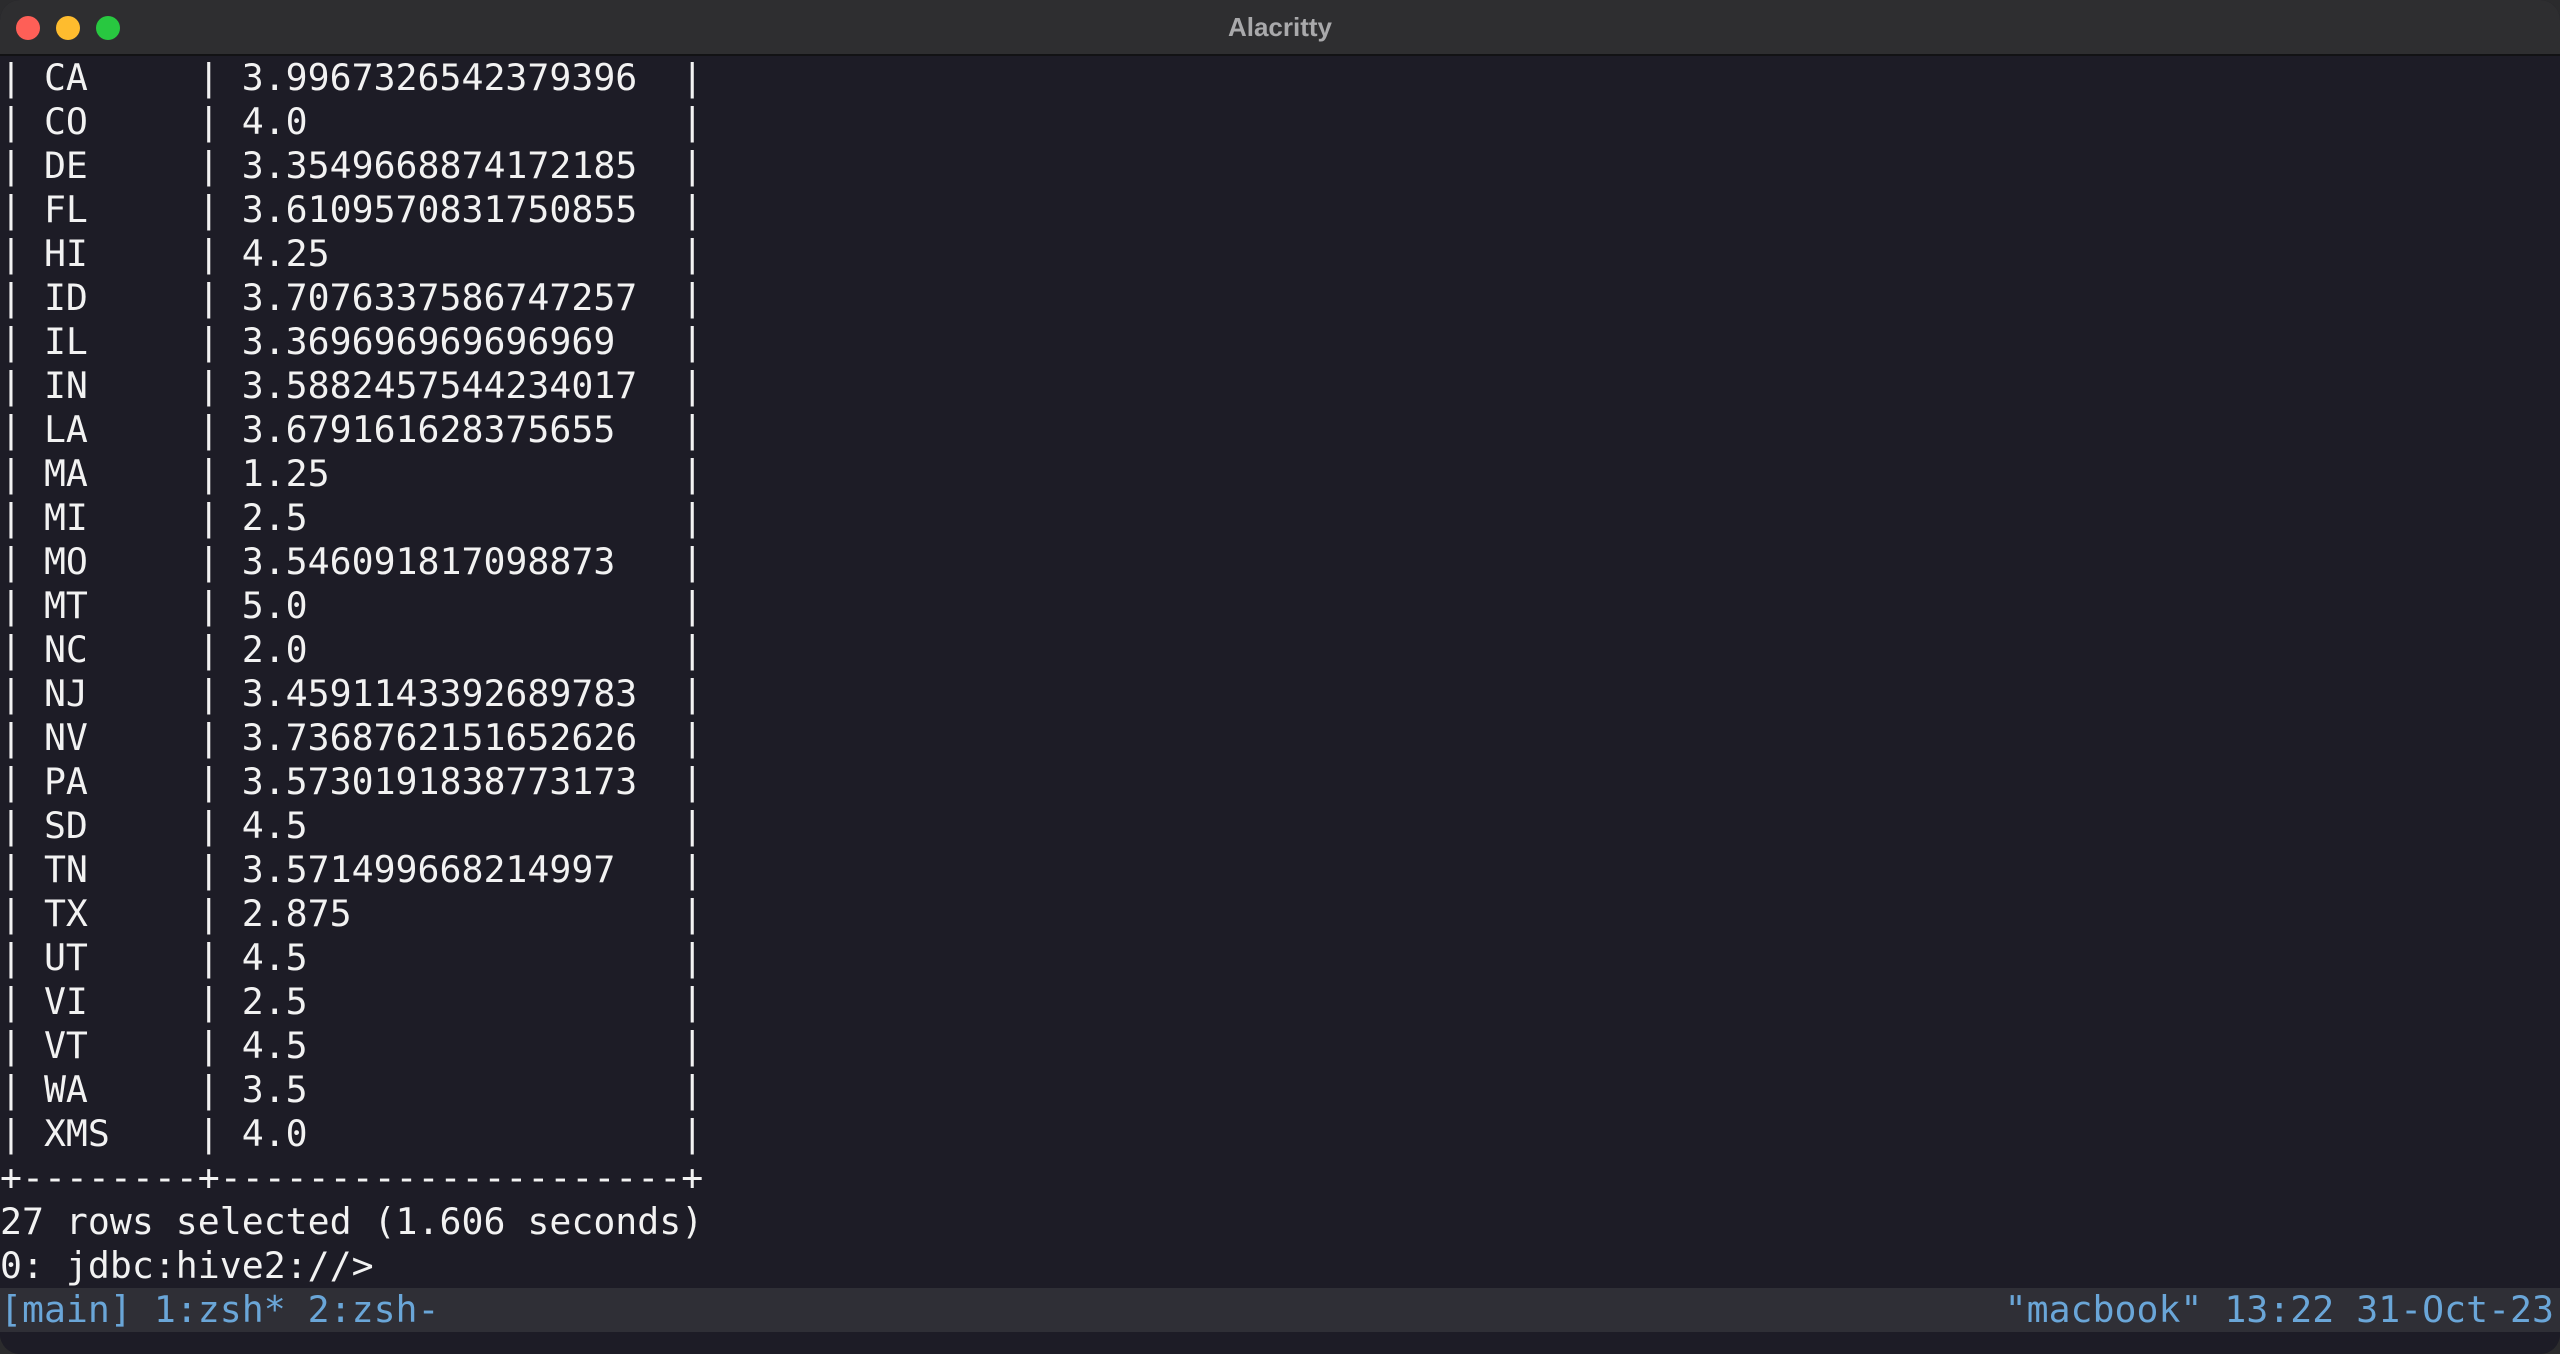 This screenshot has height=1354, width=2560. Describe the element at coordinates (461, 781) in the screenshot. I see `value-cell: 3.5730191838773173` at that location.